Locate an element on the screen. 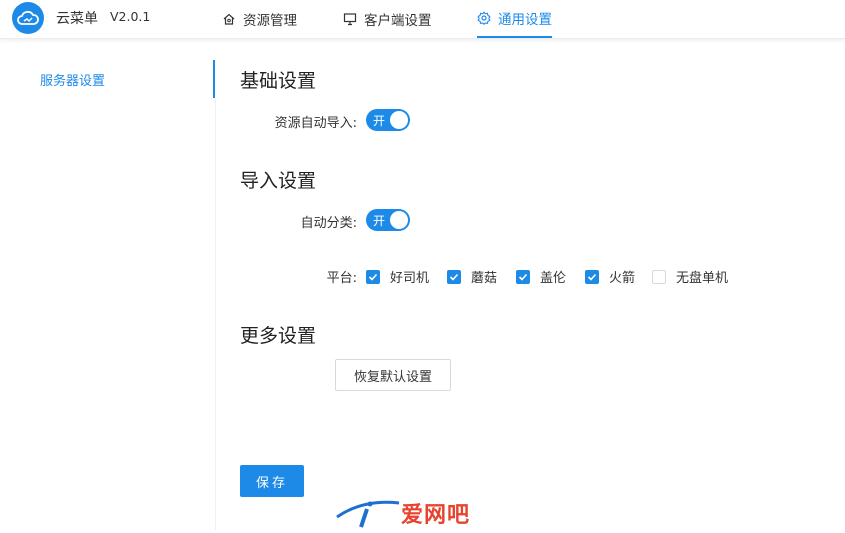 The width and height of the screenshot is (845, 533). nav-resource-management: 资源管理 is located at coordinates (259, 19).